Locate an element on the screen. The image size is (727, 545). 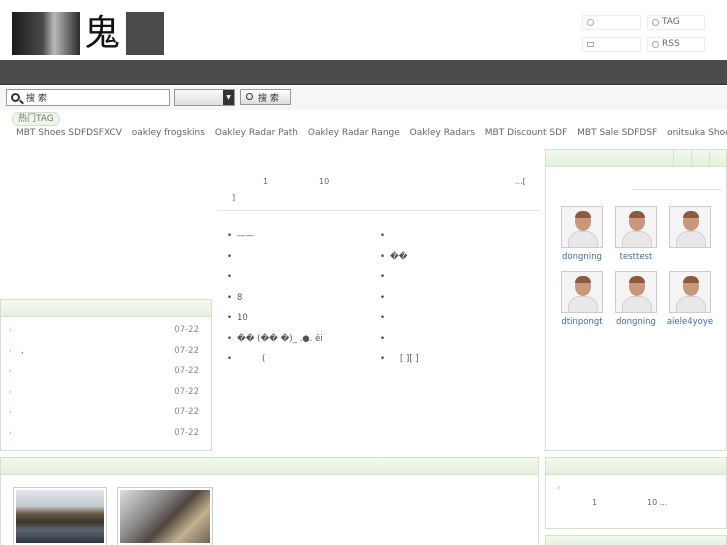
member-name: testtest is located at coordinates (636, 257).